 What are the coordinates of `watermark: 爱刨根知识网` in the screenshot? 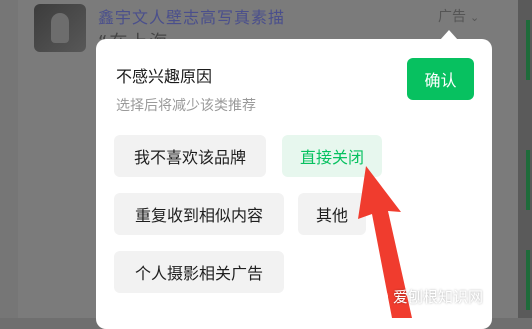 It's located at (426, 296).